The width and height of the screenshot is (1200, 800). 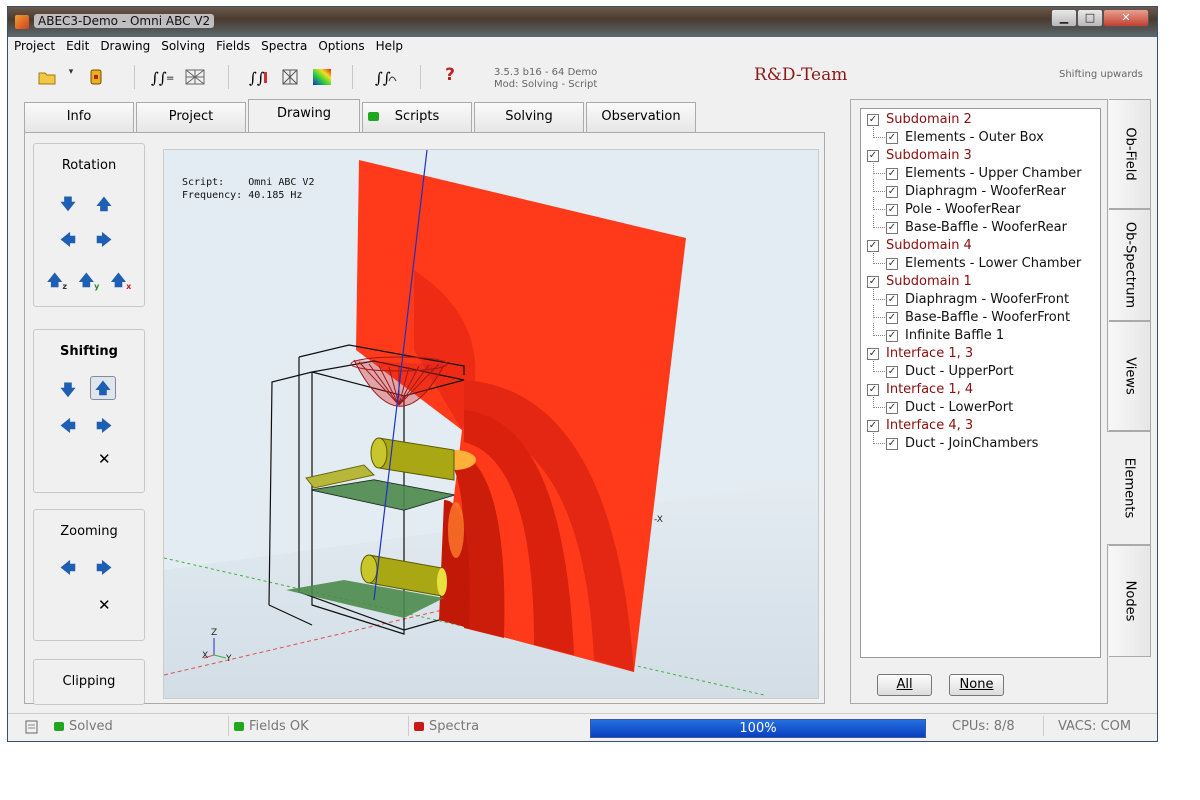 What do you see at coordinates (68, 426) in the screenshot?
I see `shift-left-arrow-icon: 🡄` at bounding box center [68, 426].